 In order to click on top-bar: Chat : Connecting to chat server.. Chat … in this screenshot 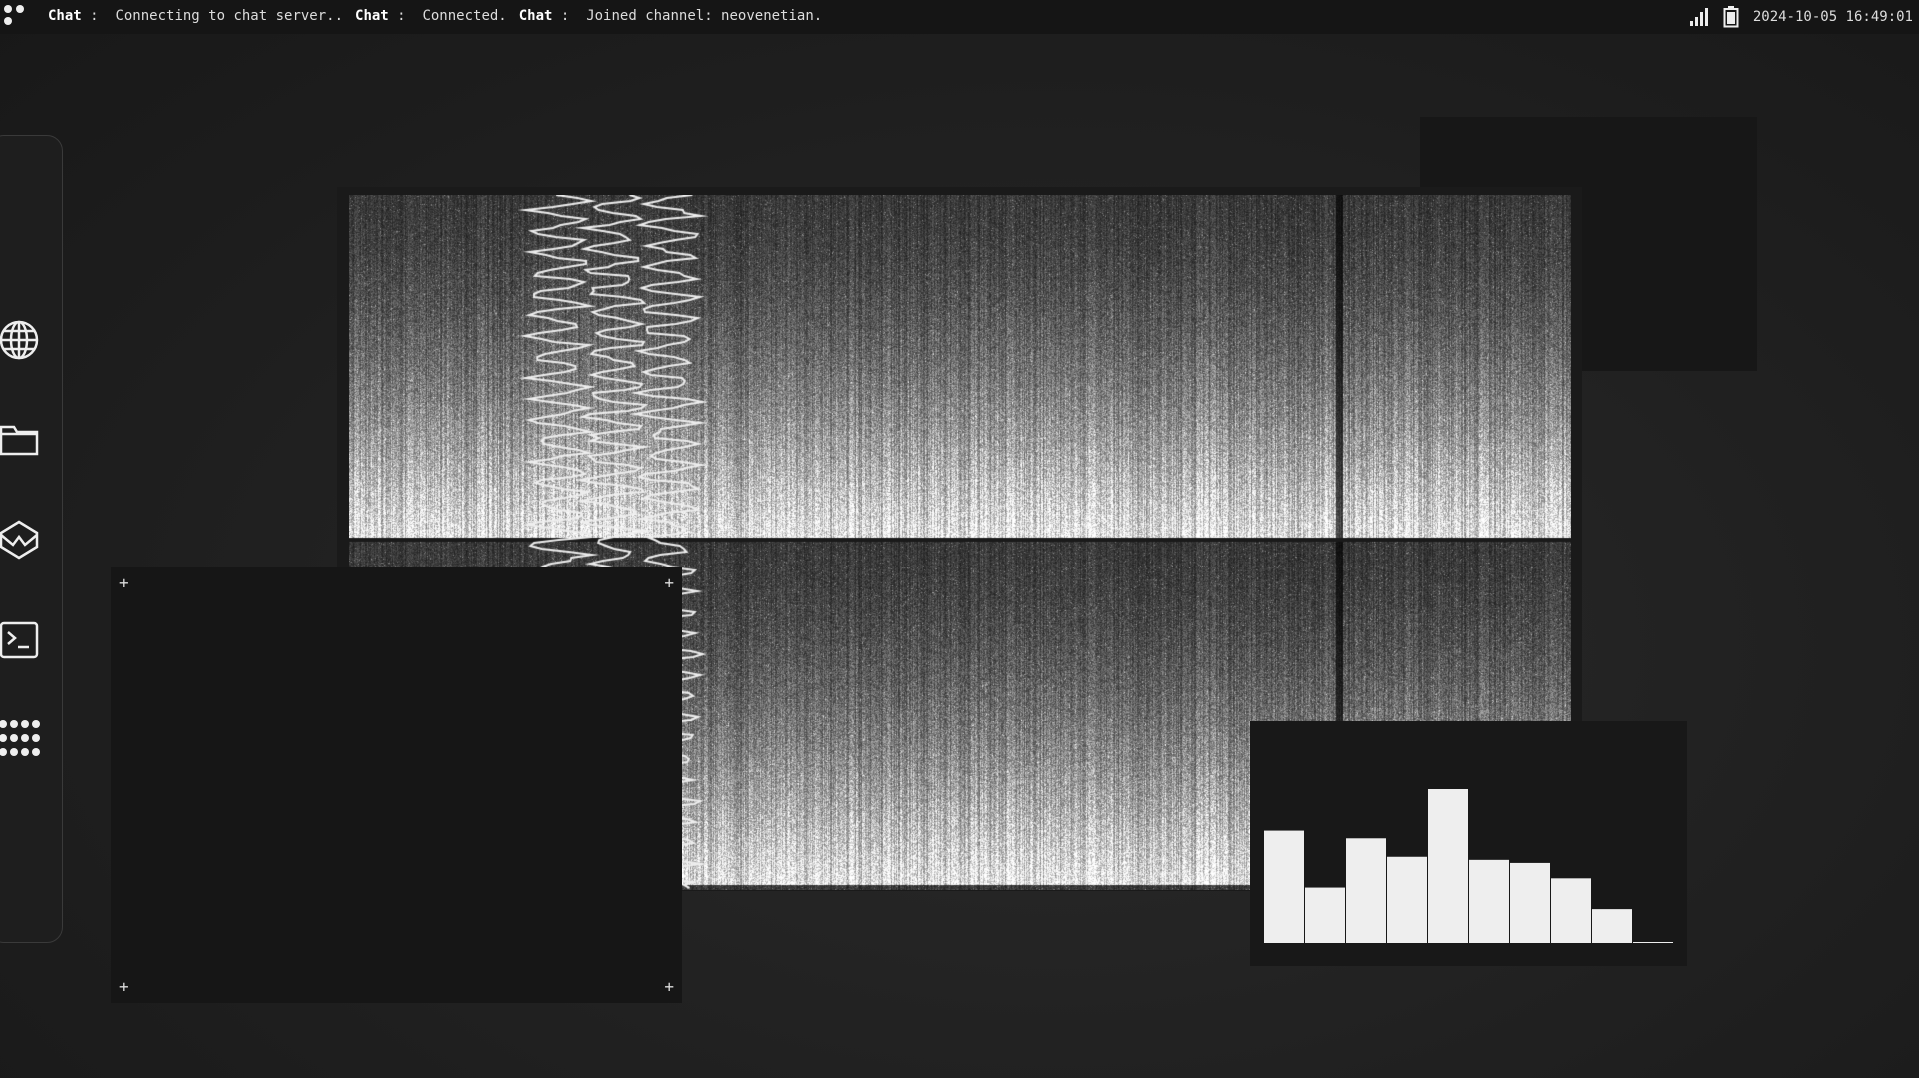, I will do `click(959, 17)`.